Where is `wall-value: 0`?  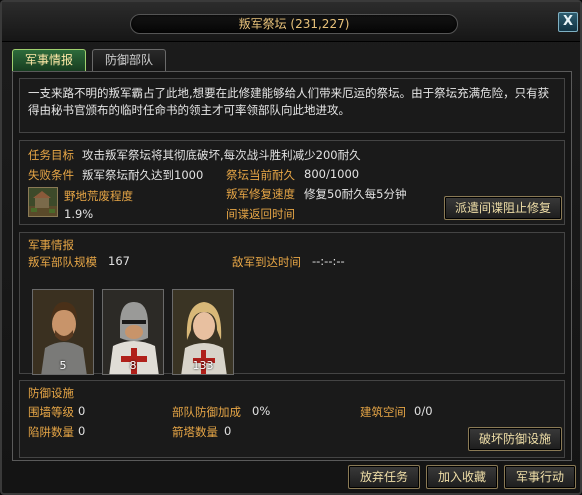
wall-value: 0 is located at coordinates (82, 411).